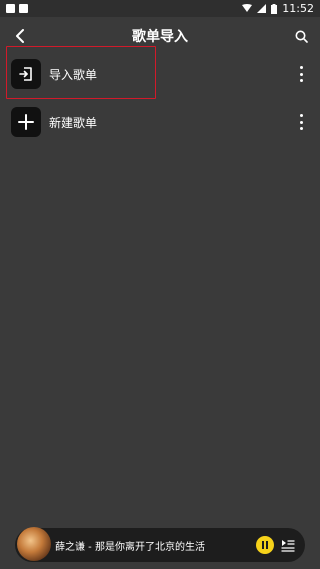  What do you see at coordinates (34, 544) in the screenshot?
I see `album-art` at bounding box center [34, 544].